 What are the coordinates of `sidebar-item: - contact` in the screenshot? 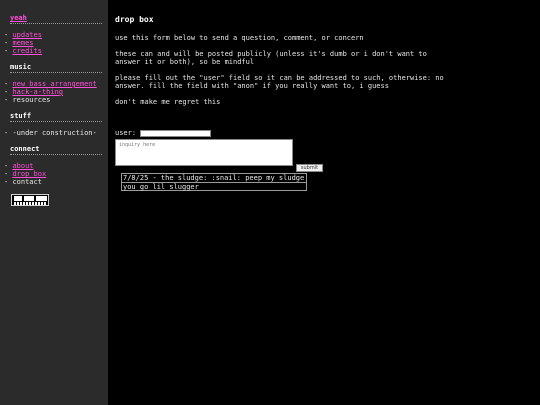 It's located at (23, 182).